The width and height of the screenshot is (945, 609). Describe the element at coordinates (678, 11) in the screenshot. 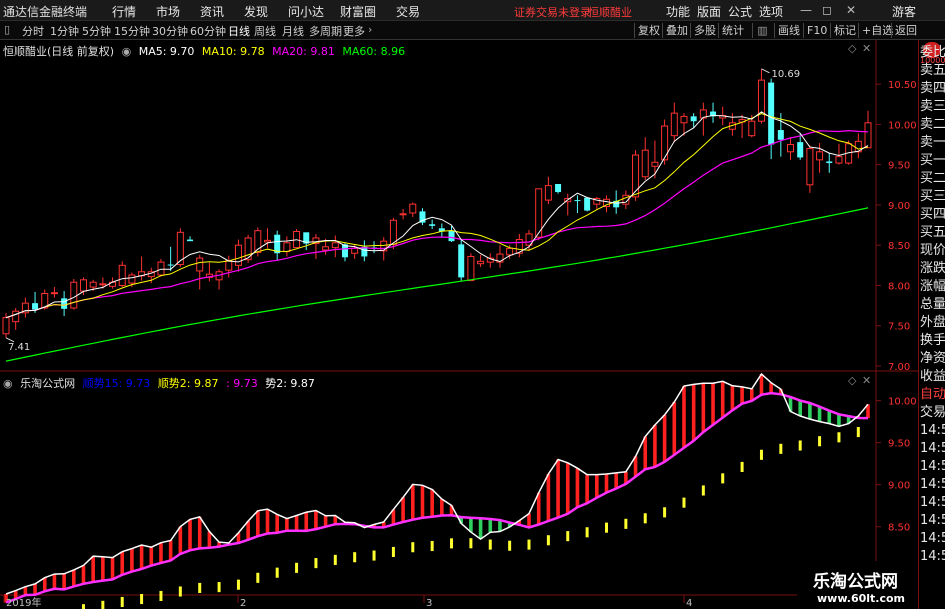

I see `menu-function: 功能` at that location.